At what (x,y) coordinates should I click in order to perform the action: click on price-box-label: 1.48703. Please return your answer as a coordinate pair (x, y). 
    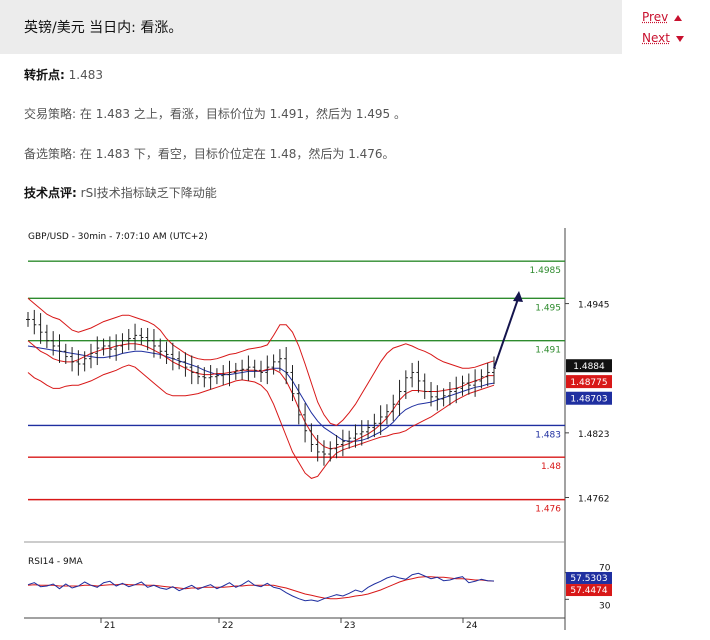
    Looking at the image, I should click on (588, 400).